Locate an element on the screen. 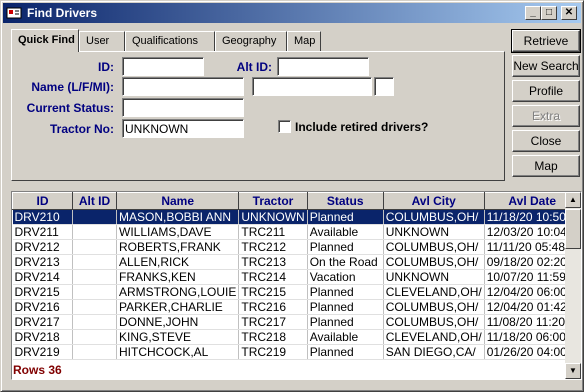 The image size is (584, 392). table-cell: ROBERTS,FRANK is located at coordinates (178, 247).